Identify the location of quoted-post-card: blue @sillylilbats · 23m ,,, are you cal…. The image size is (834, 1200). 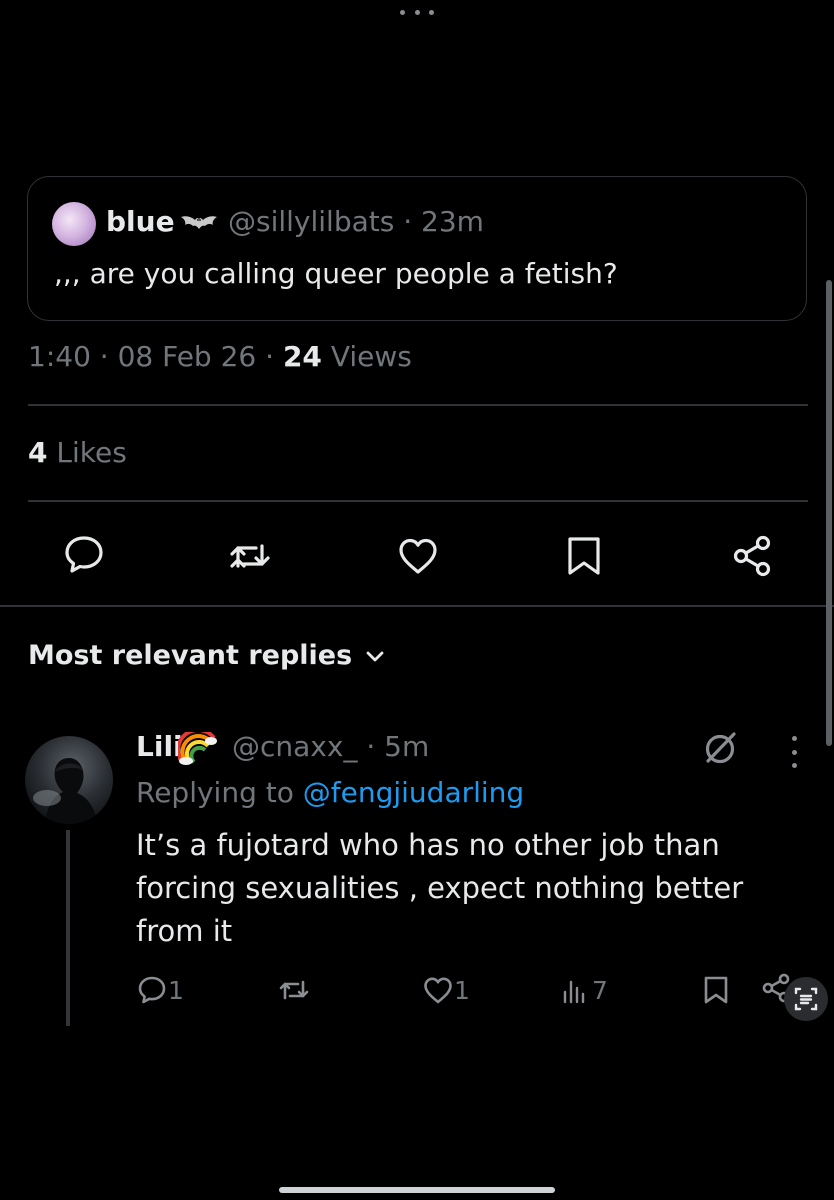
(417, 248).